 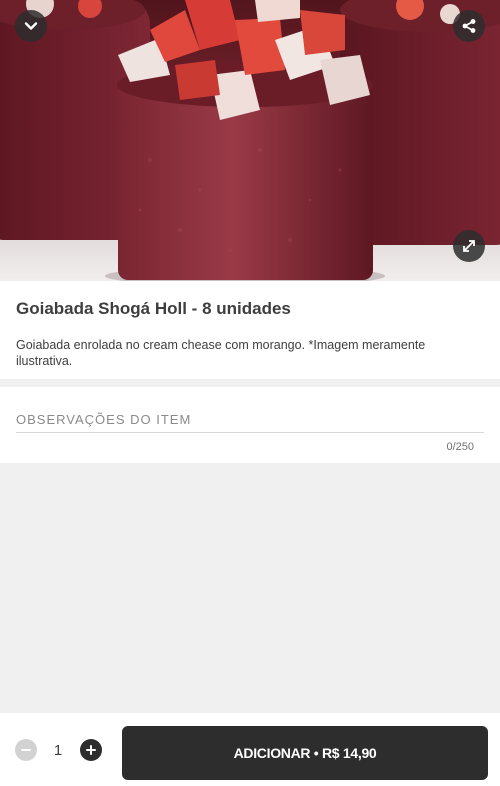 I want to click on plus-icon, so click(x=91, y=750).